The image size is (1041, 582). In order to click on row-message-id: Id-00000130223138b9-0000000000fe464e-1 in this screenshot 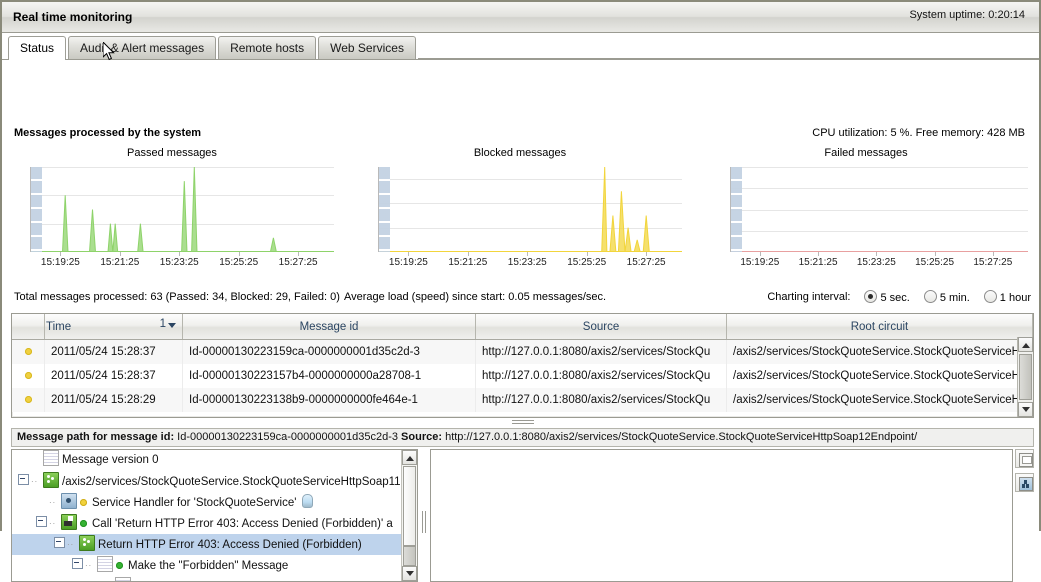, I will do `click(329, 400)`.